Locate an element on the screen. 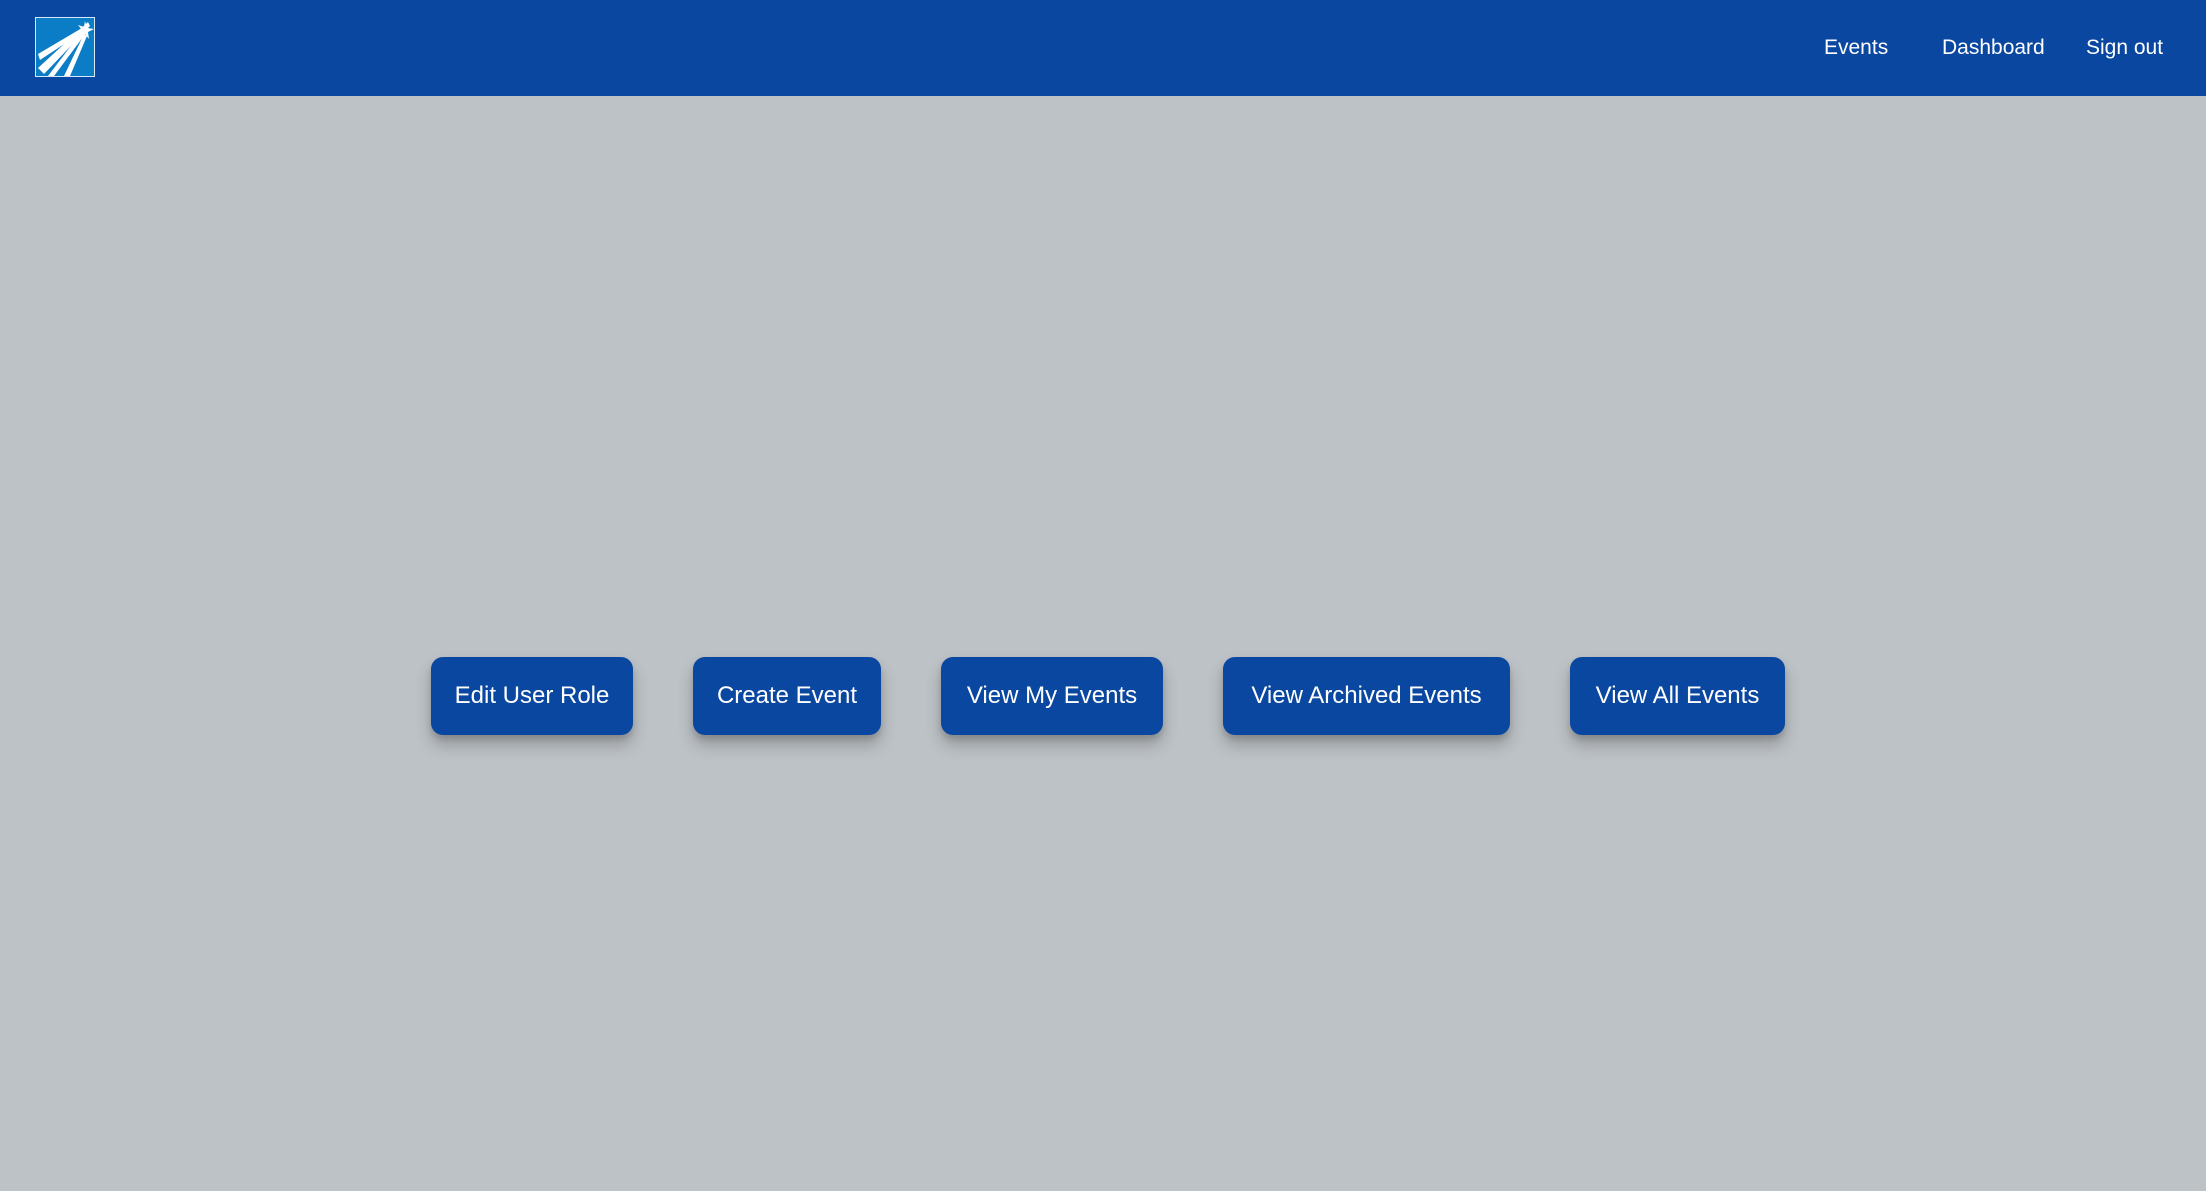  create-event-button: Create Event is located at coordinates (787, 696).